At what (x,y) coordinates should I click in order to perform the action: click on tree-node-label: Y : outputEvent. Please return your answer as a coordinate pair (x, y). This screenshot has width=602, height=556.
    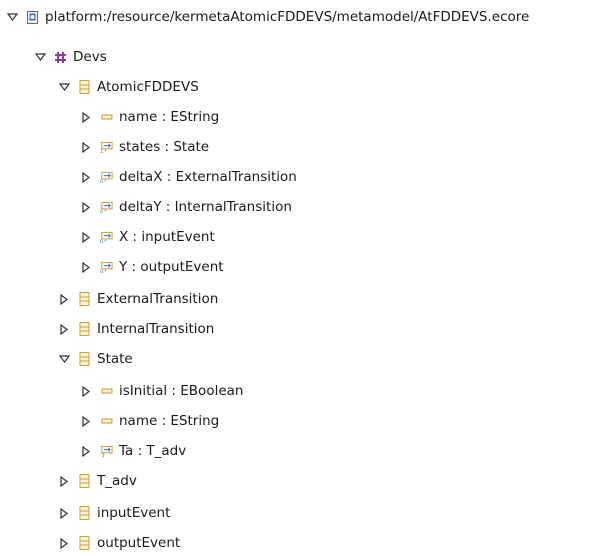
    Looking at the image, I should click on (171, 267).